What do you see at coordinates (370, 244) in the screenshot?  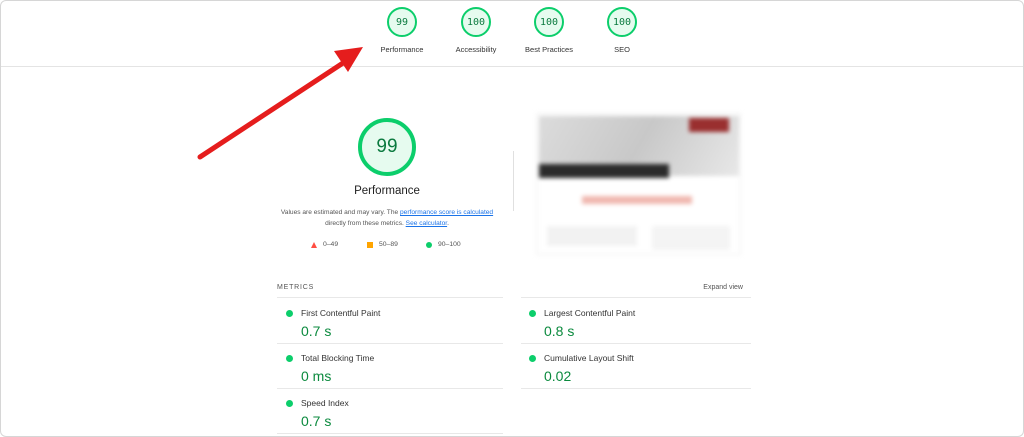 I see `square-icon` at bounding box center [370, 244].